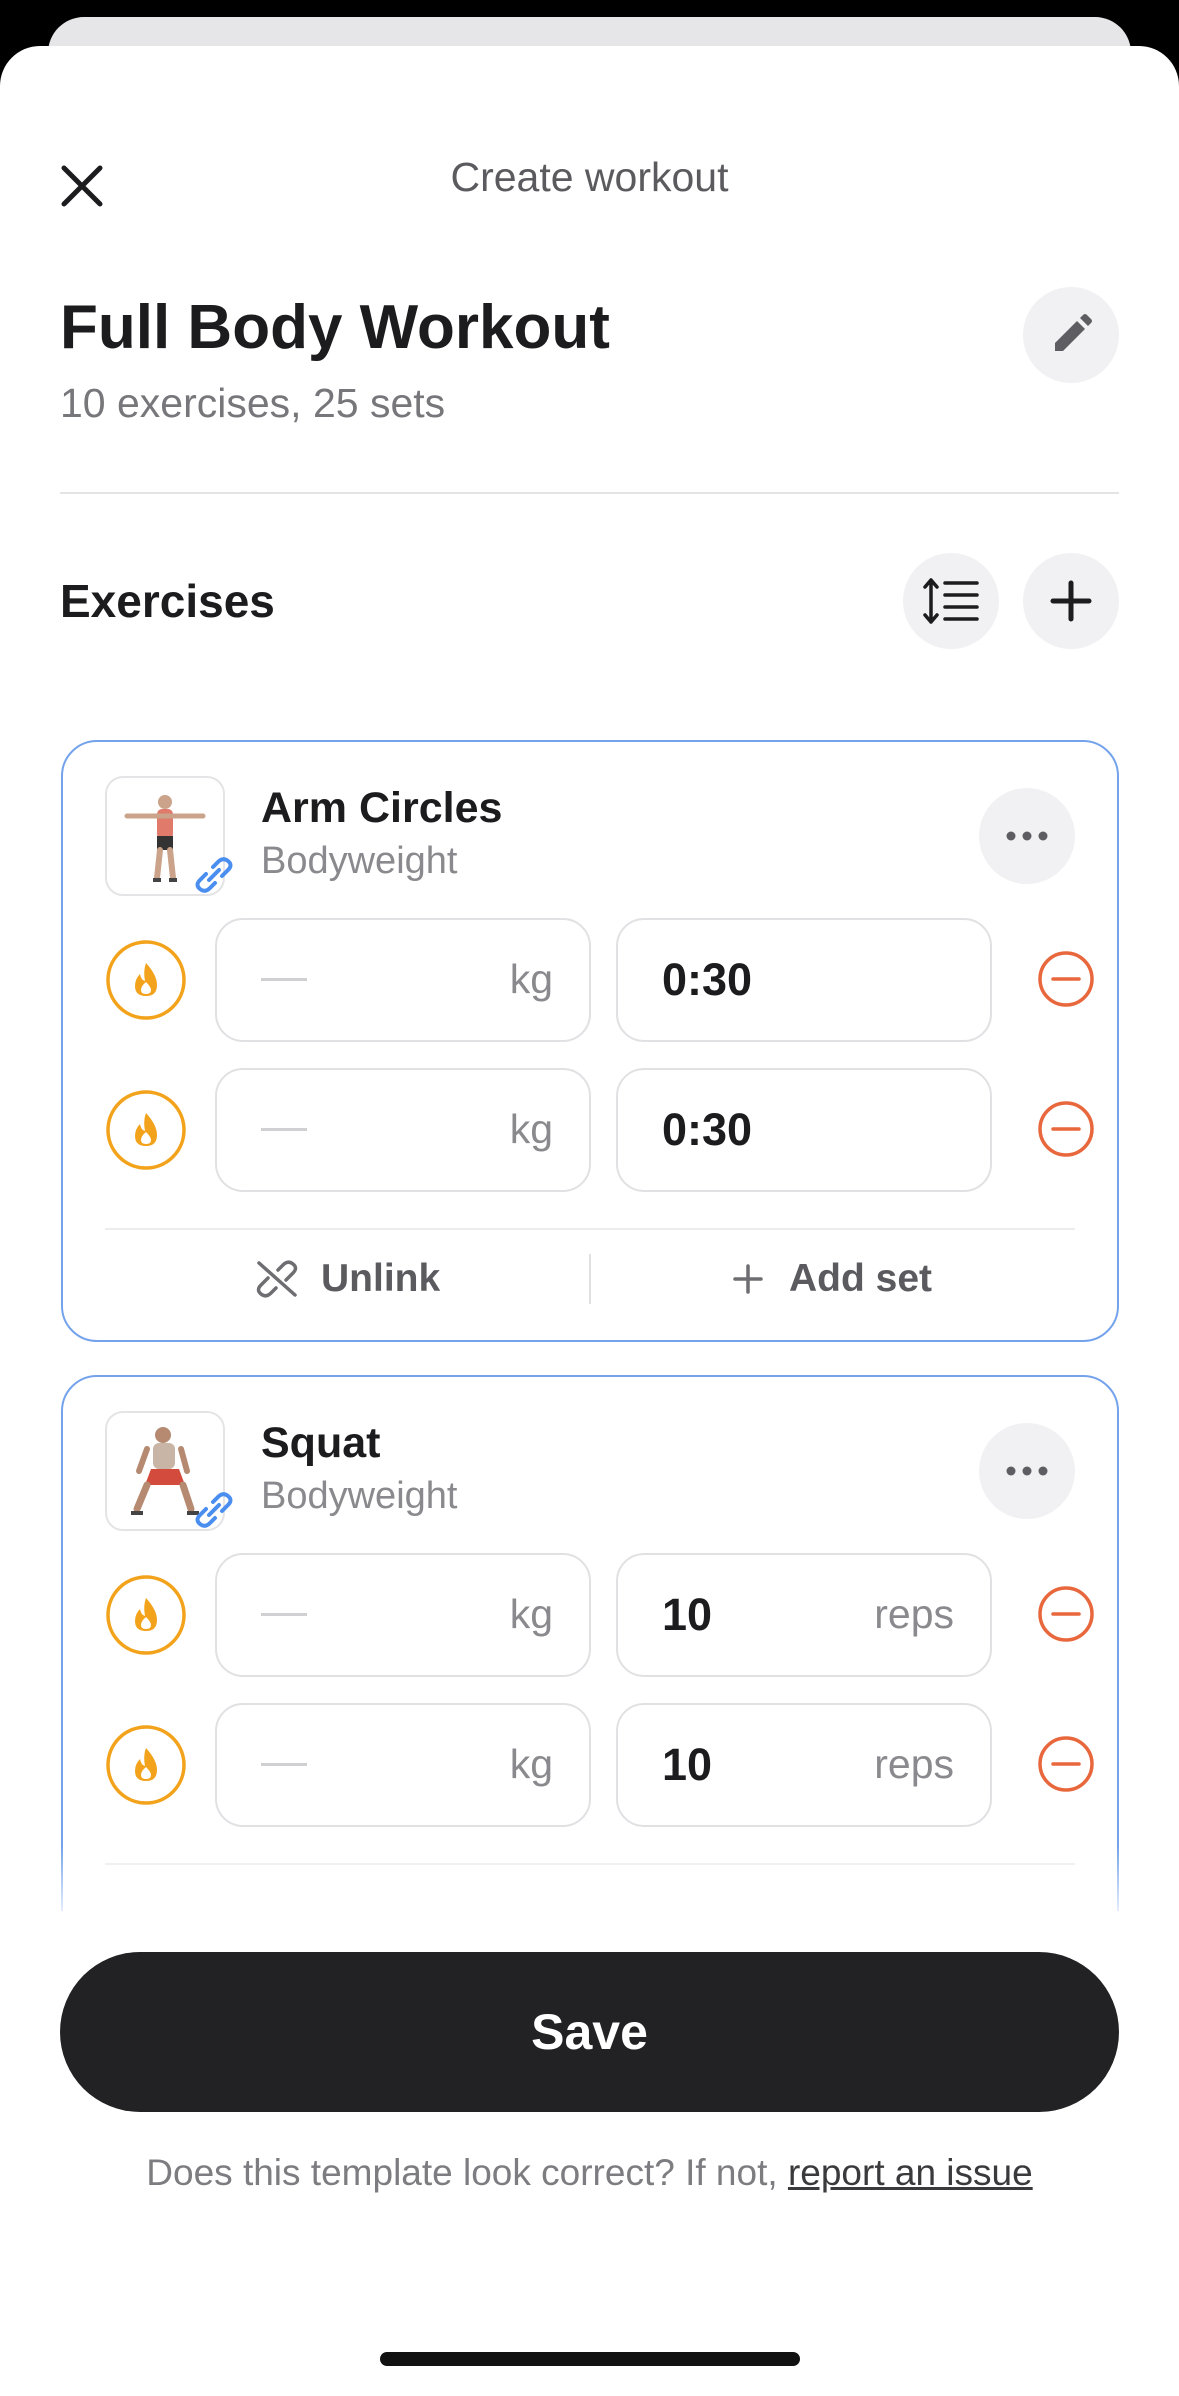  What do you see at coordinates (861, 1278) in the screenshot?
I see `add-set-label: Add set` at bounding box center [861, 1278].